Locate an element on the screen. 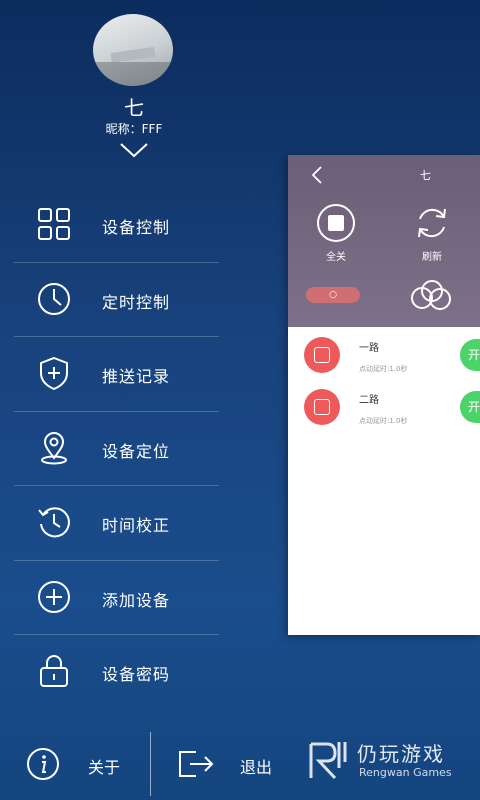 The width and height of the screenshot is (480, 800). about-button: 关于 is located at coordinates (104, 766).